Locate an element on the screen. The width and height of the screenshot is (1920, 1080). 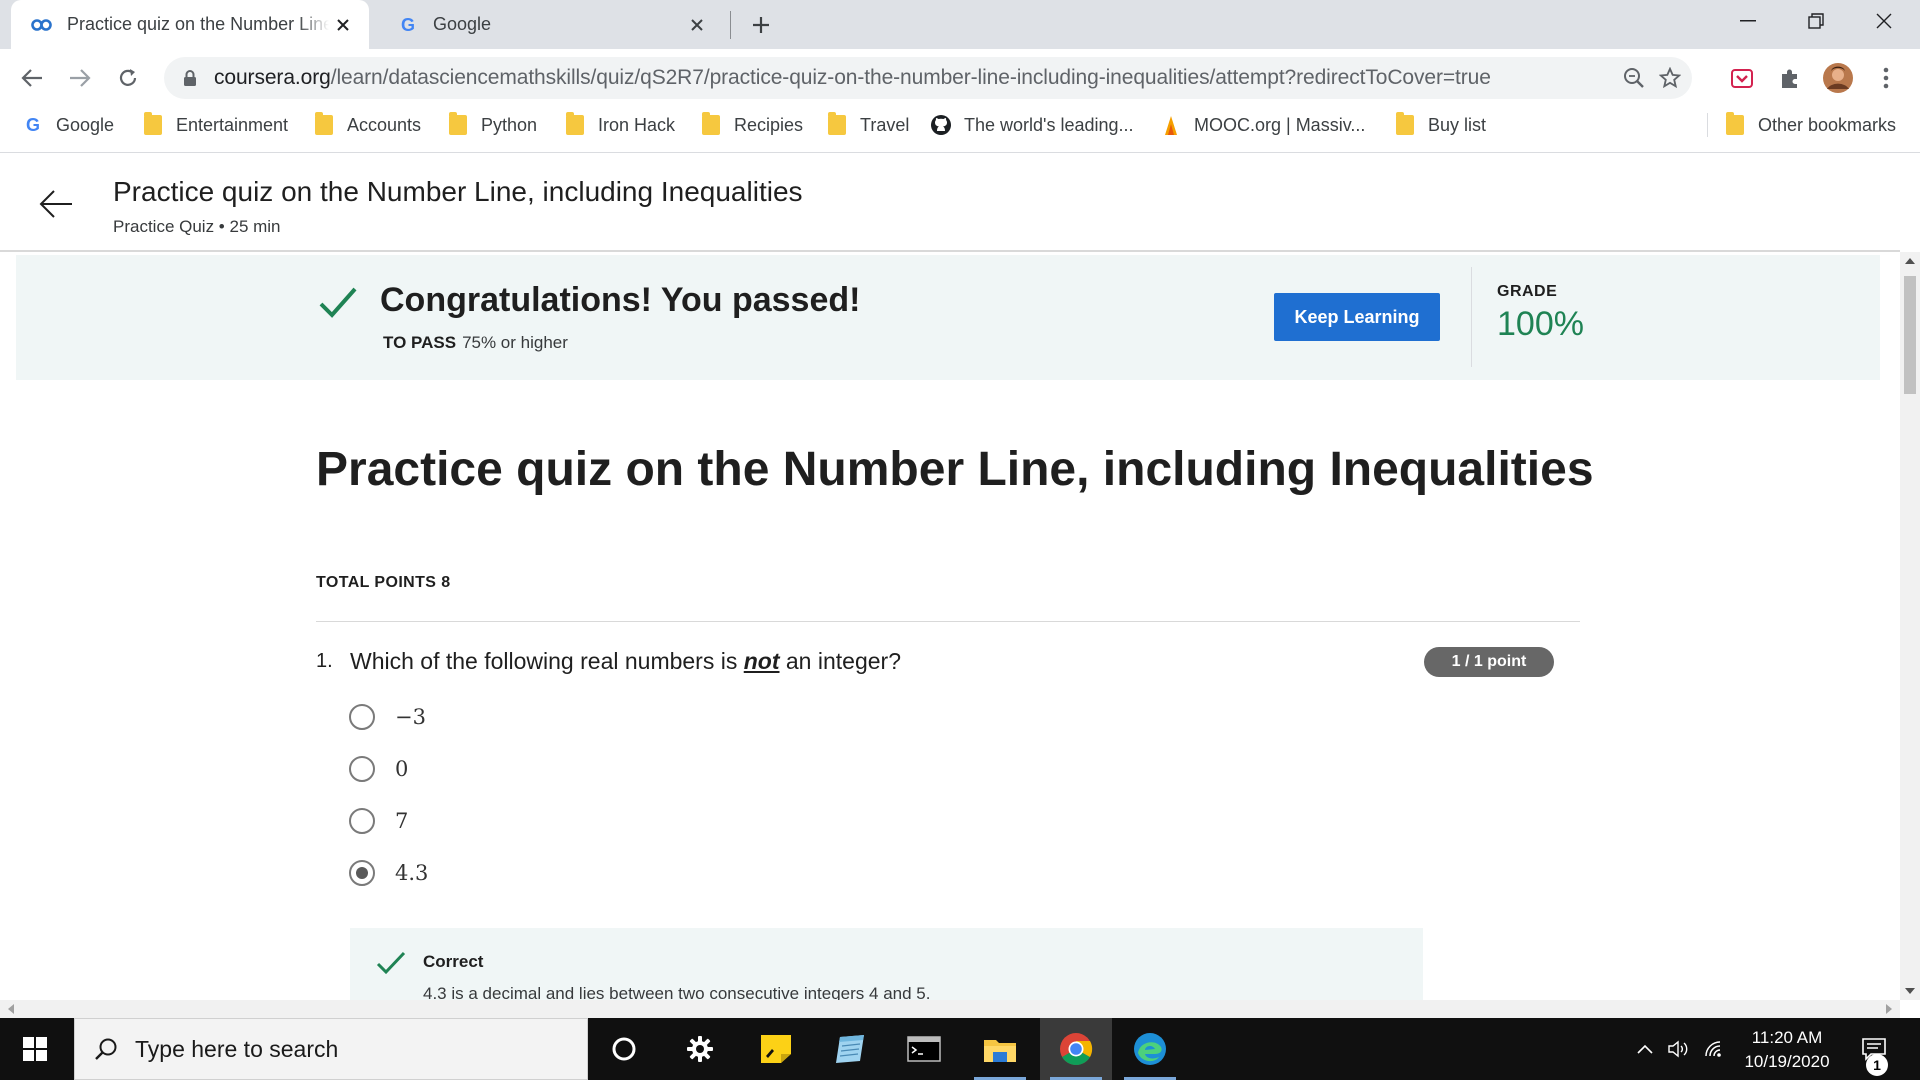
chrome-icon is located at coordinates (1076, 1049).